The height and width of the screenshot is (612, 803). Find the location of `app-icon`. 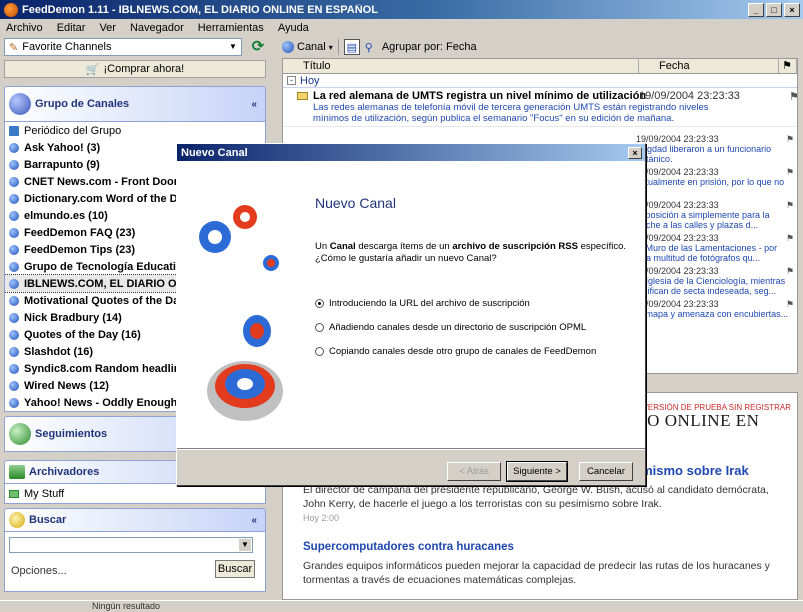

app-icon is located at coordinates (11, 9).